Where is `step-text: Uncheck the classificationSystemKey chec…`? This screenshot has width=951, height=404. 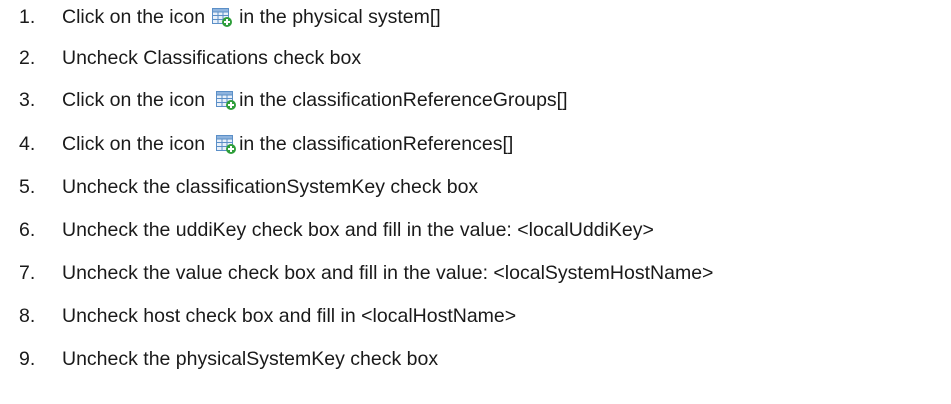
step-text: Uncheck the classificationSystemKey chec… is located at coordinates (270, 186).